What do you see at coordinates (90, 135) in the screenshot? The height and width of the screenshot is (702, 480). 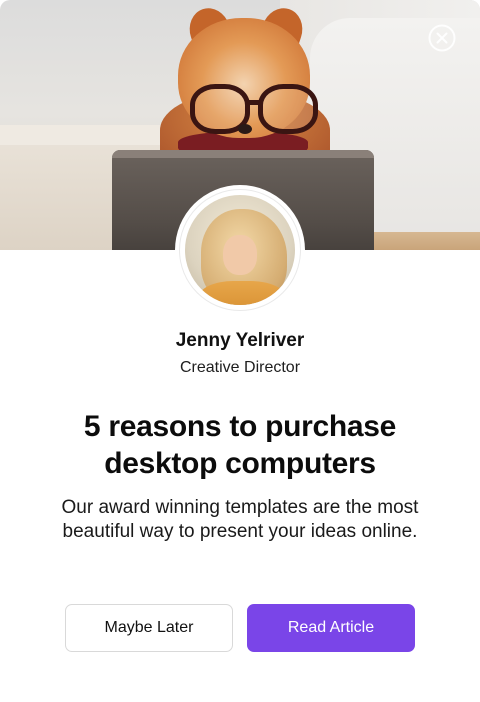 I see `hero-sofa-seat` at bounding box center [90, 135].